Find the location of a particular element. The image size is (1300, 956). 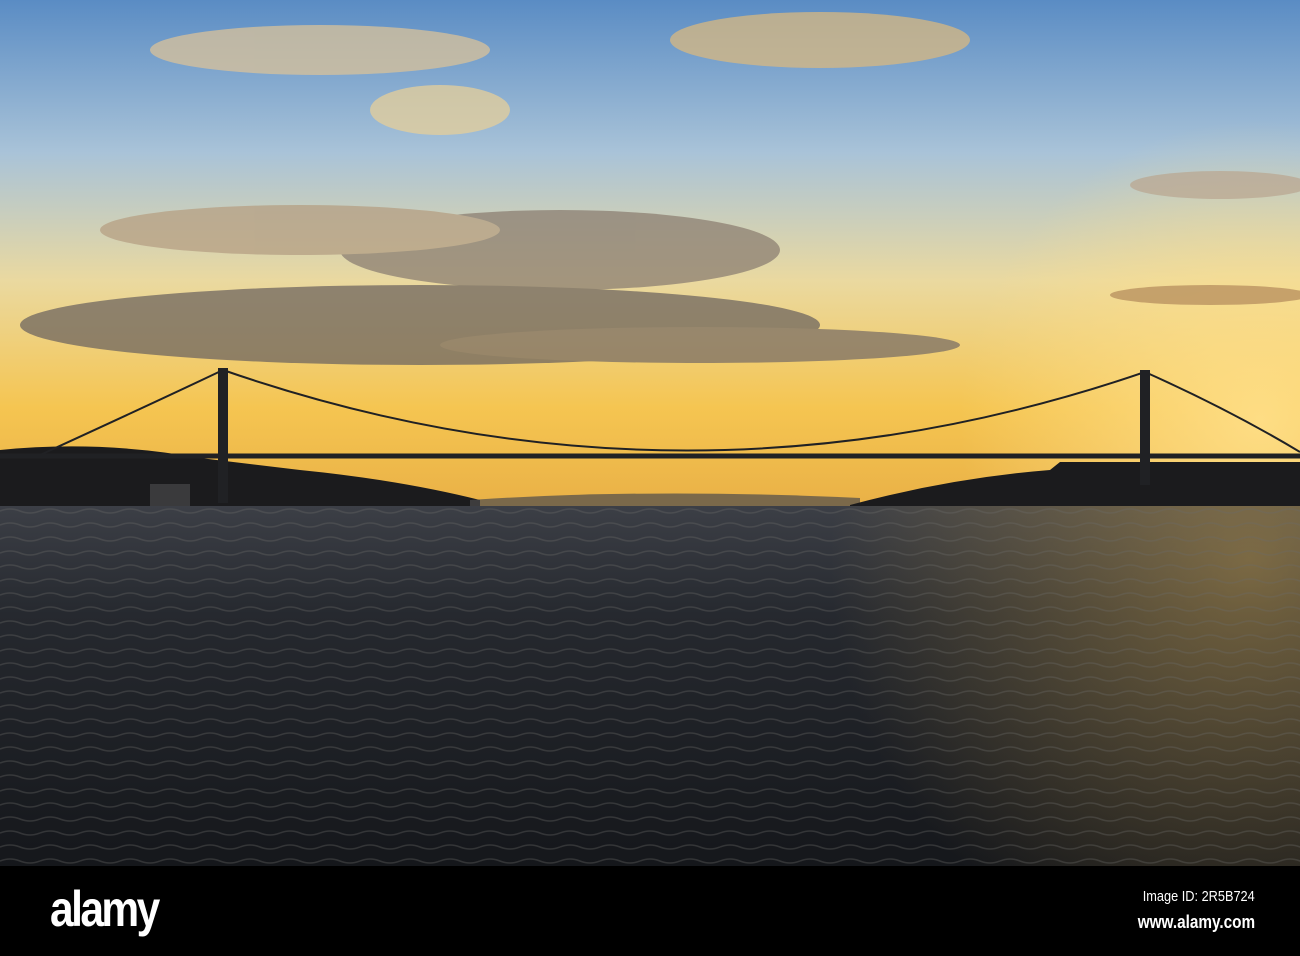

image-id: Image ID: 2R5B724 is located at coordinates (1199, 896).